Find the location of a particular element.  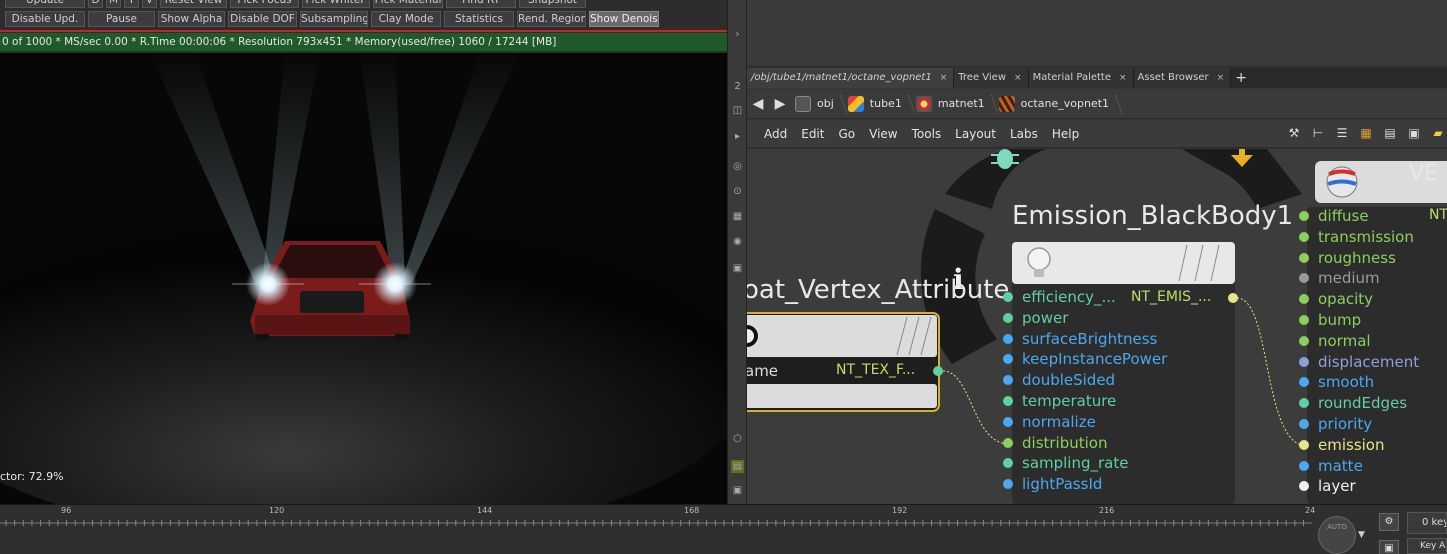

render-region-button: Rend. Region is located at coordinates (551, 19).